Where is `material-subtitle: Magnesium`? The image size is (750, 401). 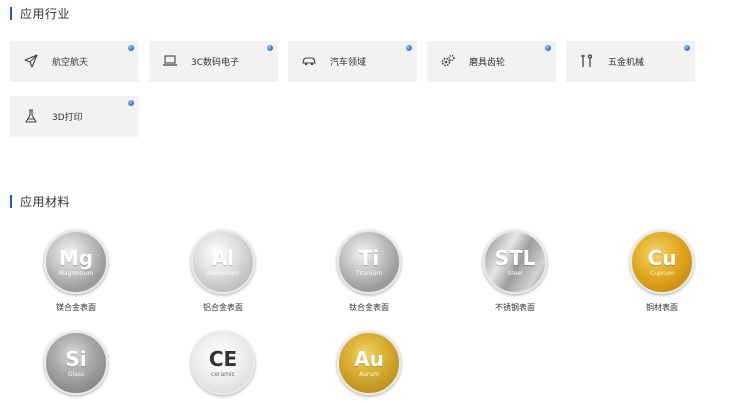
material-subtitle: Magnesium is located at coordinates (76, 273).